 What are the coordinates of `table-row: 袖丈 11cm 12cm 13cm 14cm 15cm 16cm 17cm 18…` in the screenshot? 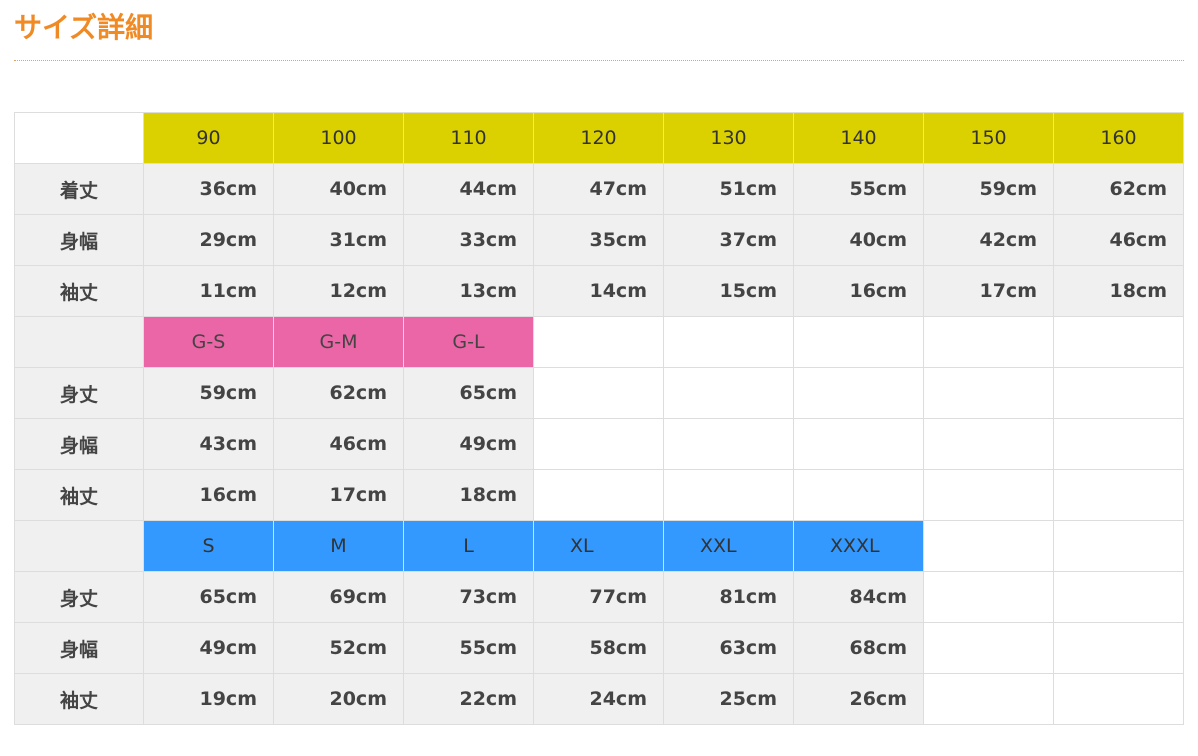 It's located at (599, 291).